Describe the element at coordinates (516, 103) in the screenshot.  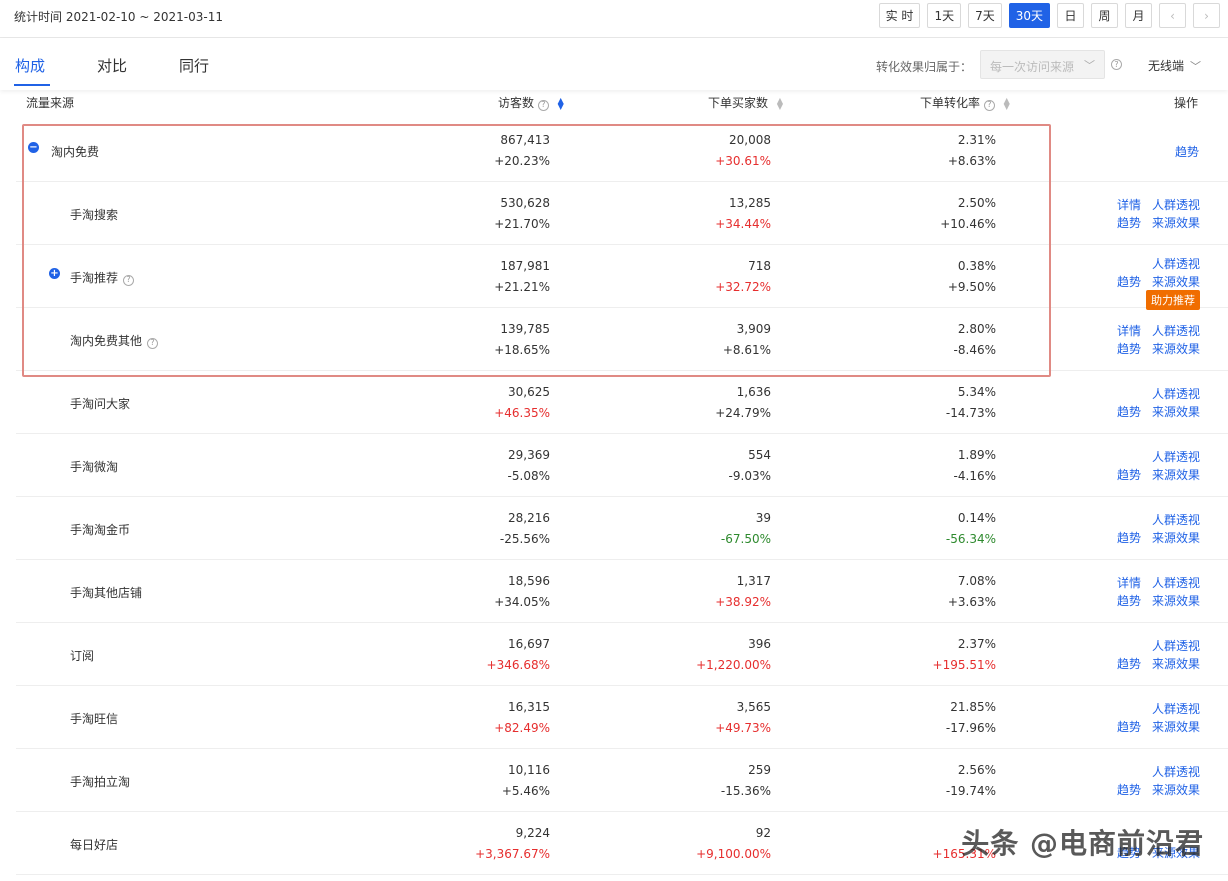
I see `header-visitors-label: 访客数` at that location.